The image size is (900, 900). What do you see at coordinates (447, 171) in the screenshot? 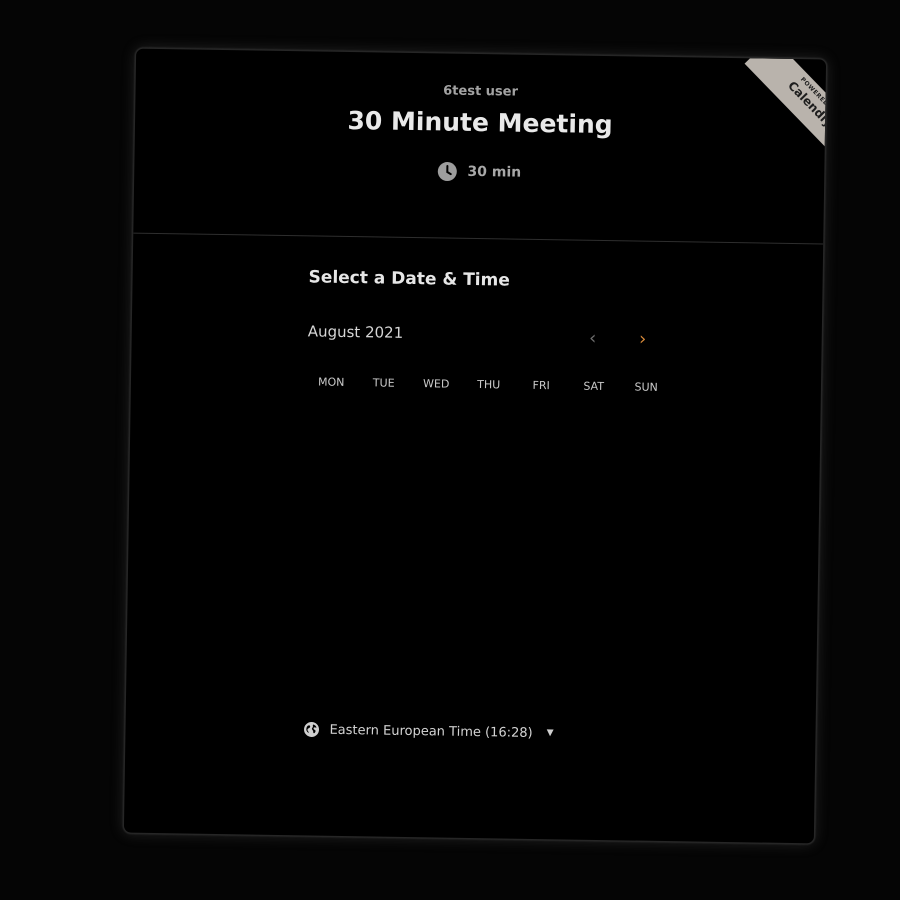
I see `clock-icon` at bounding box center [447, 171].